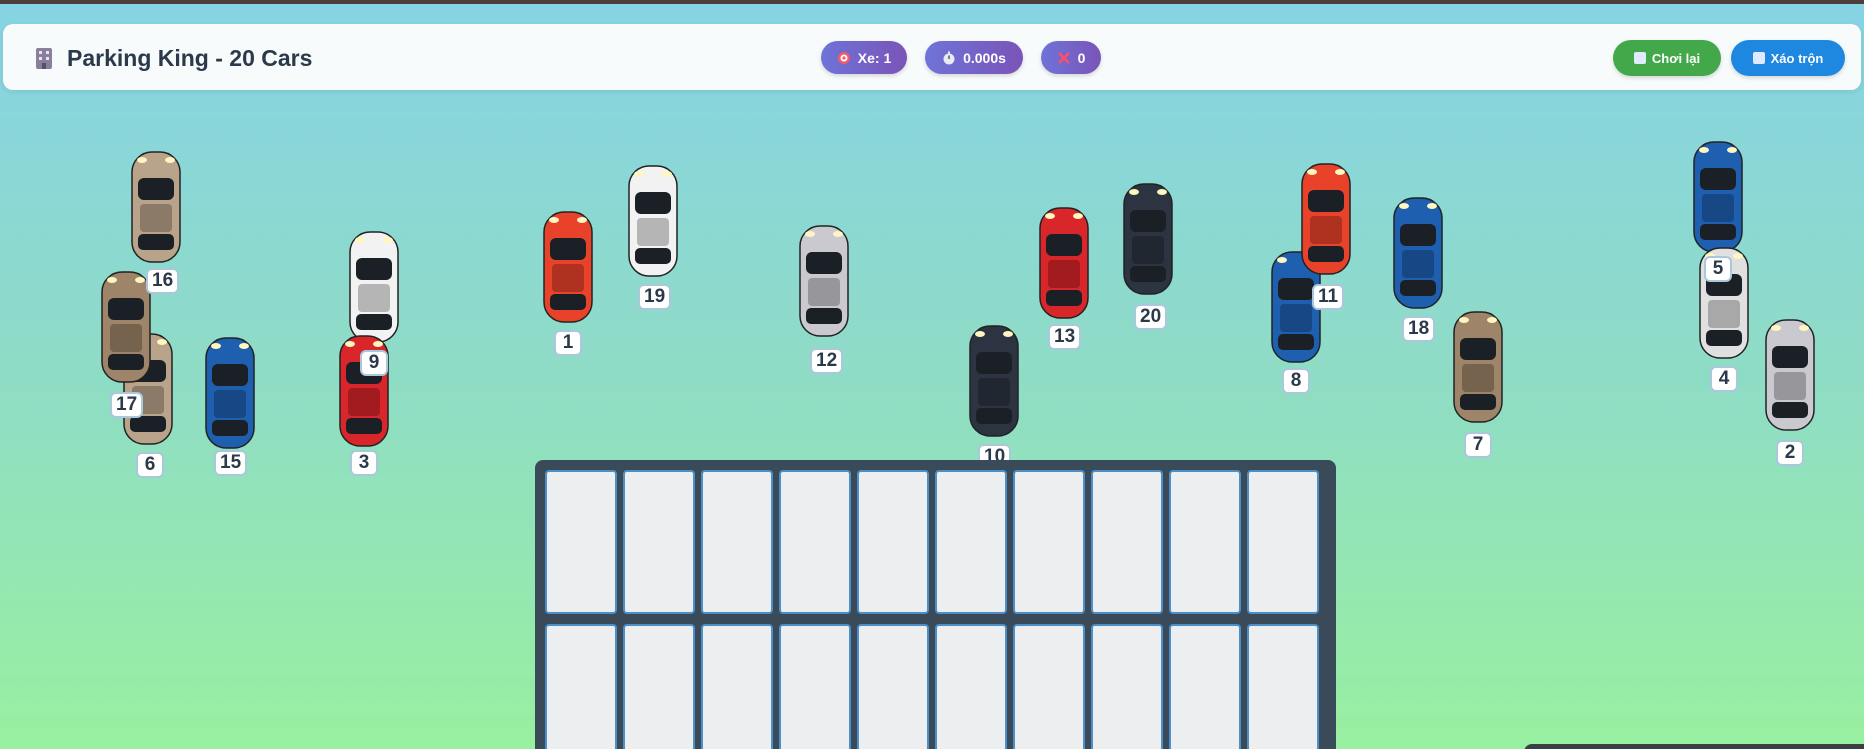 The height and width of the screenshot is (749, 1864). I want to click on cars-counter-text: Xe: 1, so click(874, 57).